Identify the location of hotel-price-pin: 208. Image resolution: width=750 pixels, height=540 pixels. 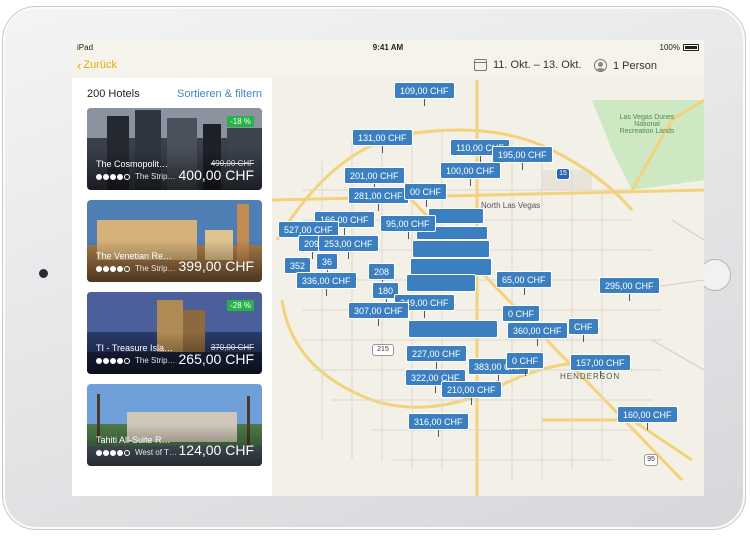
(382, 275).